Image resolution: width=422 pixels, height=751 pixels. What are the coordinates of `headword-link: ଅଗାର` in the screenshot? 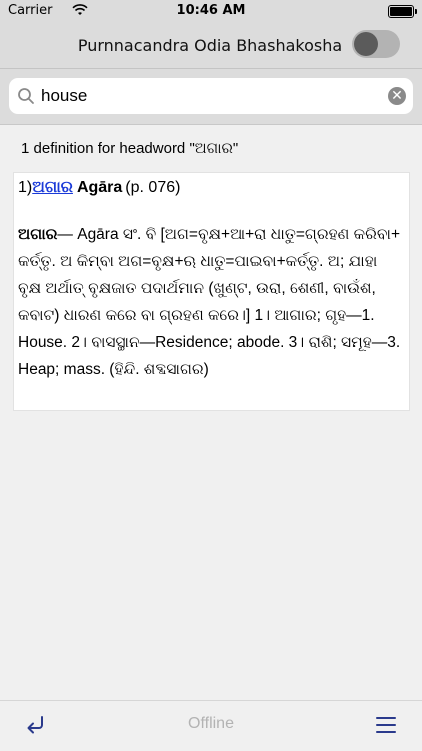 It's located at (52, 187).